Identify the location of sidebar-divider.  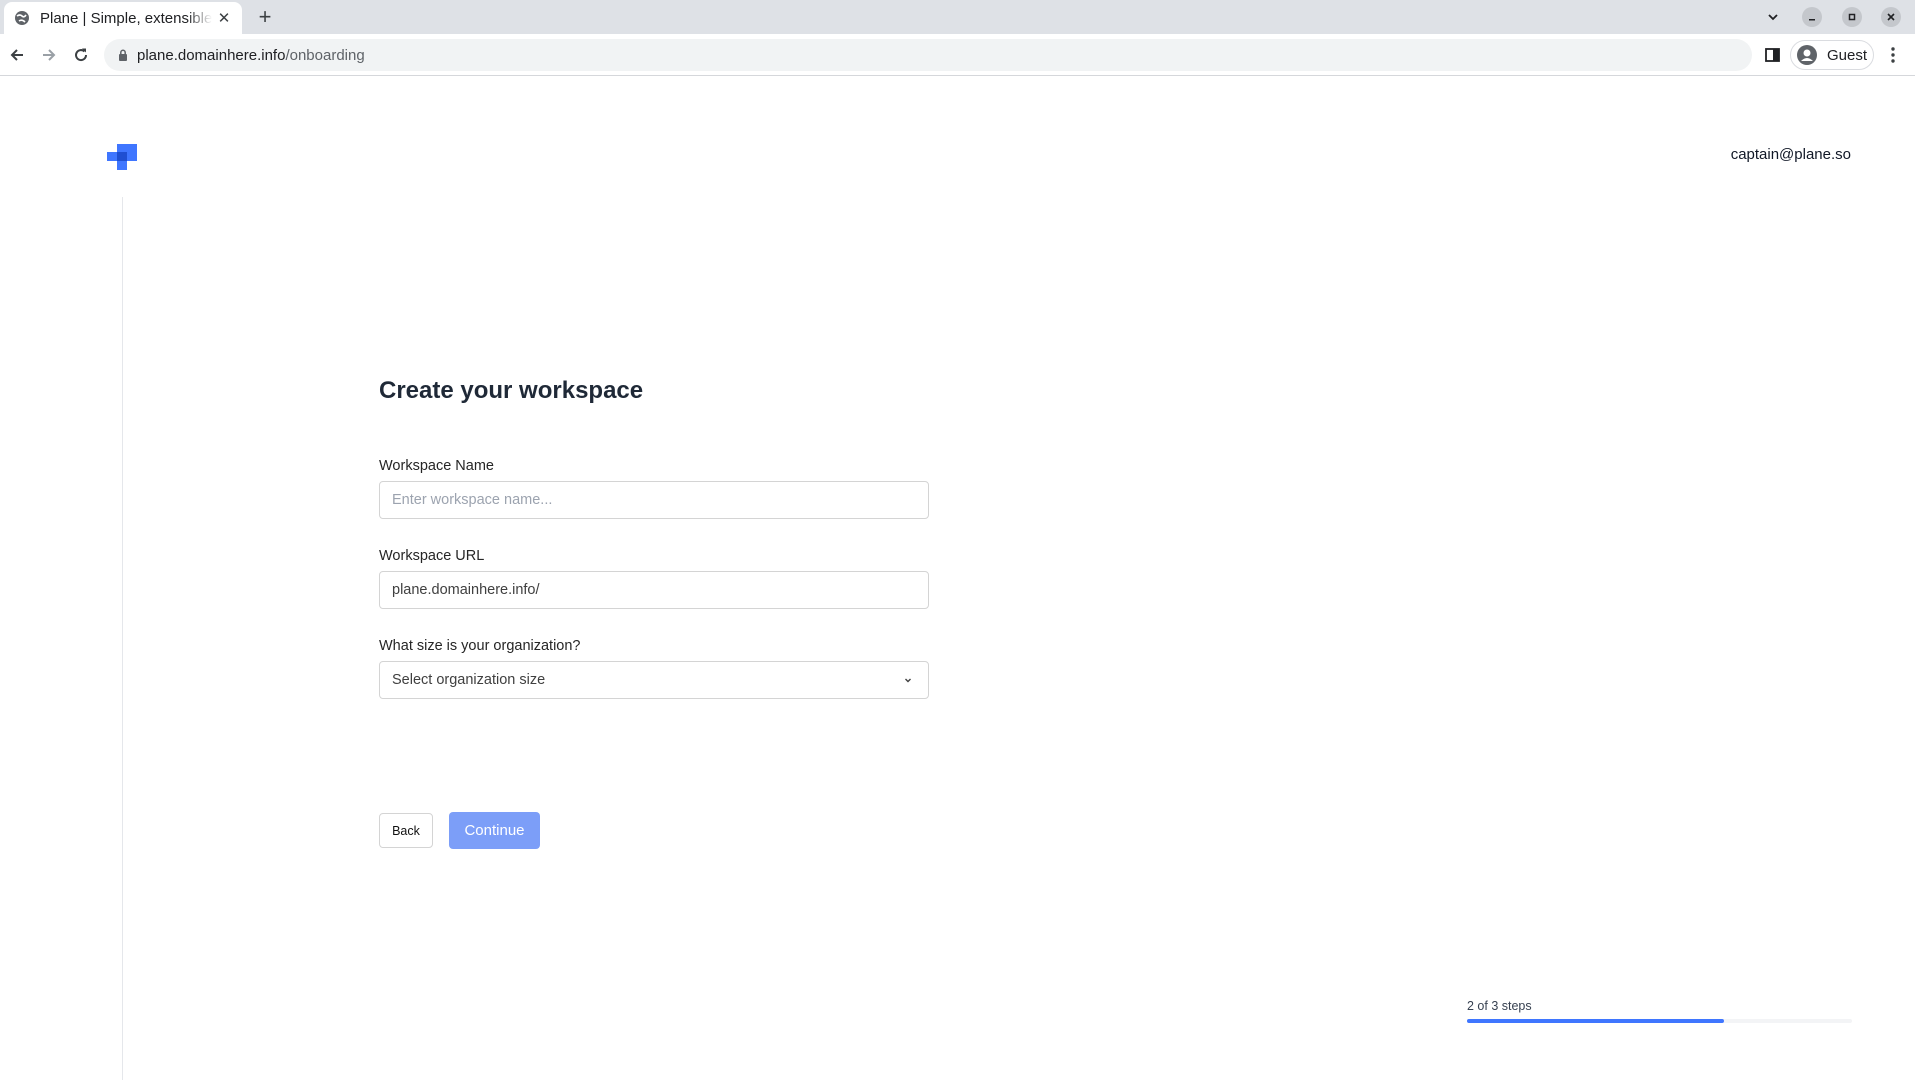
(122, 638).